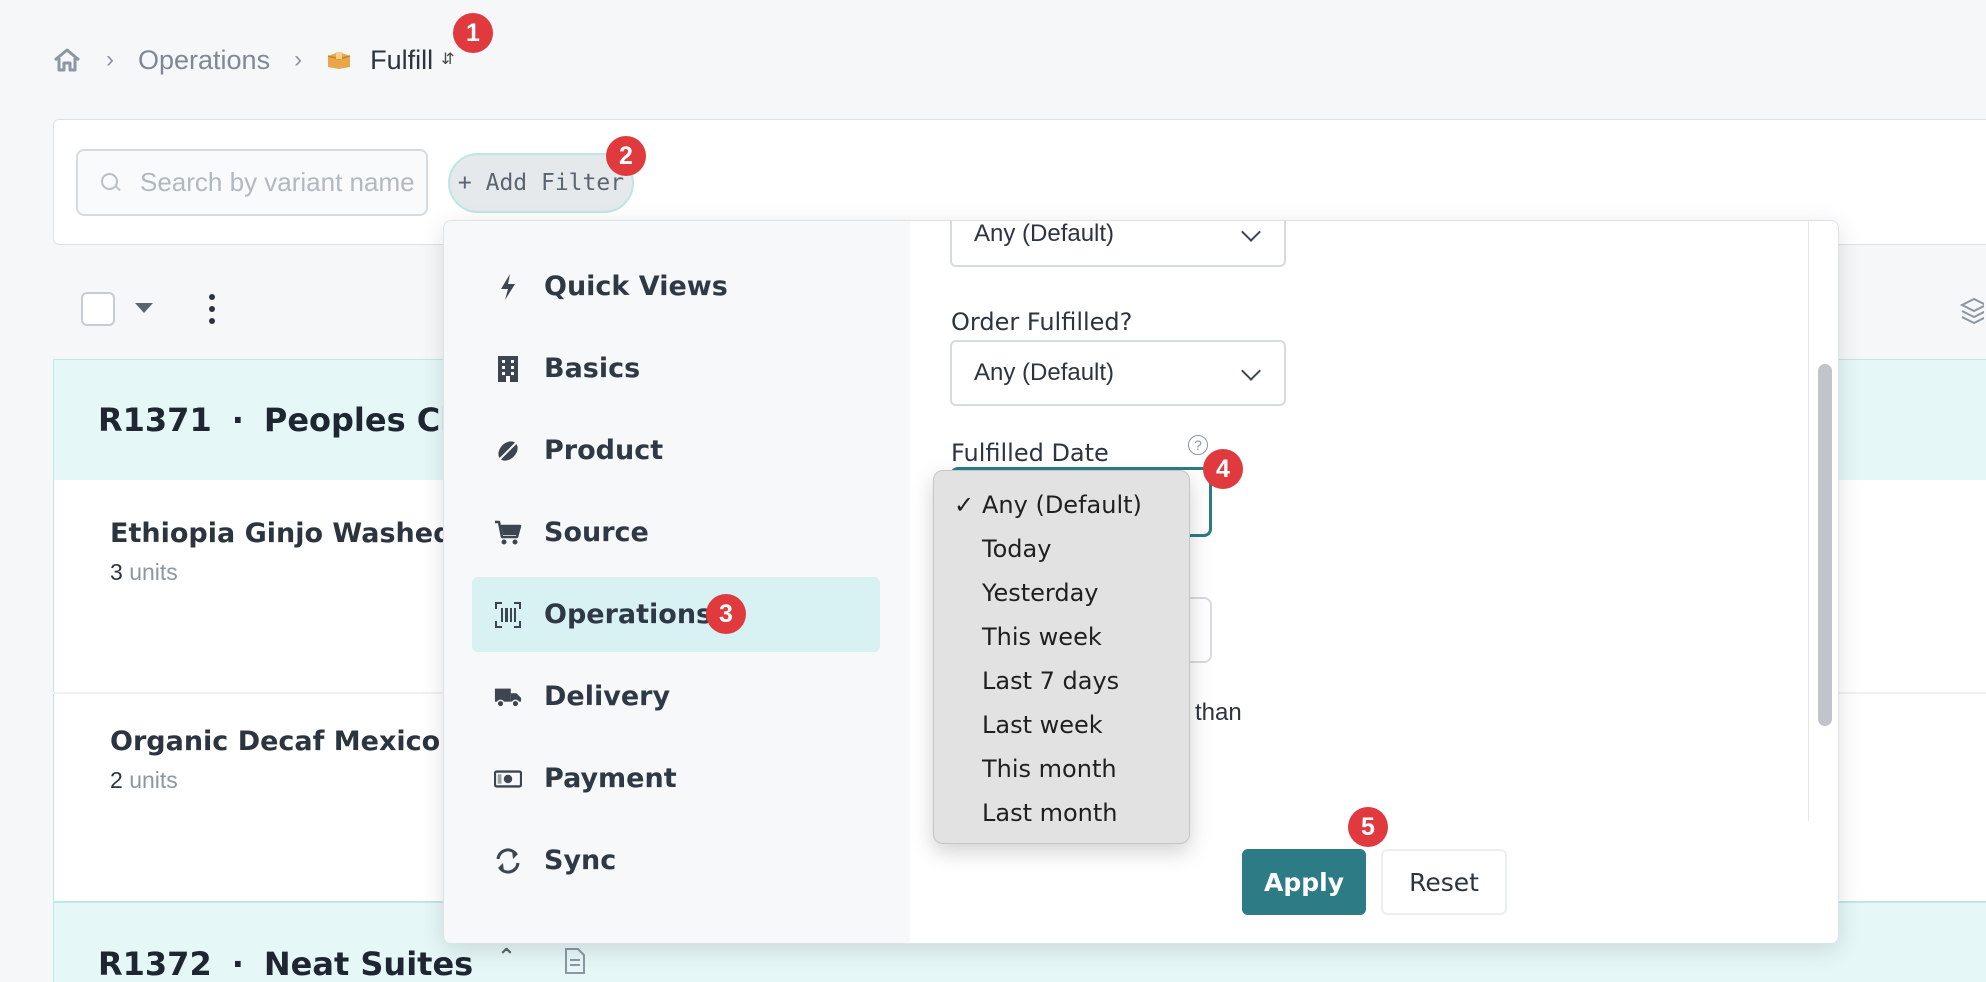  Describe the element at coordinates (212, 309) in the screenshot. I see `more-actions-icon` at that location.